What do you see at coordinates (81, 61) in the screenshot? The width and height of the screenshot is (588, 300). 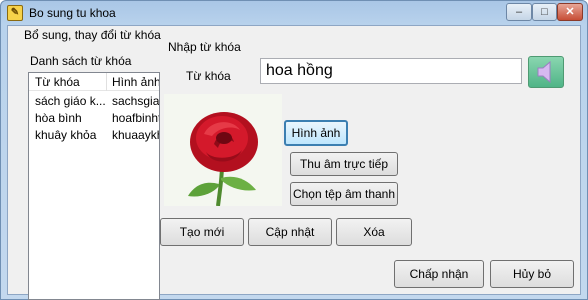 I see `keyword-list-title: Danh sách từ khóa` at bounding box center [81, 61].